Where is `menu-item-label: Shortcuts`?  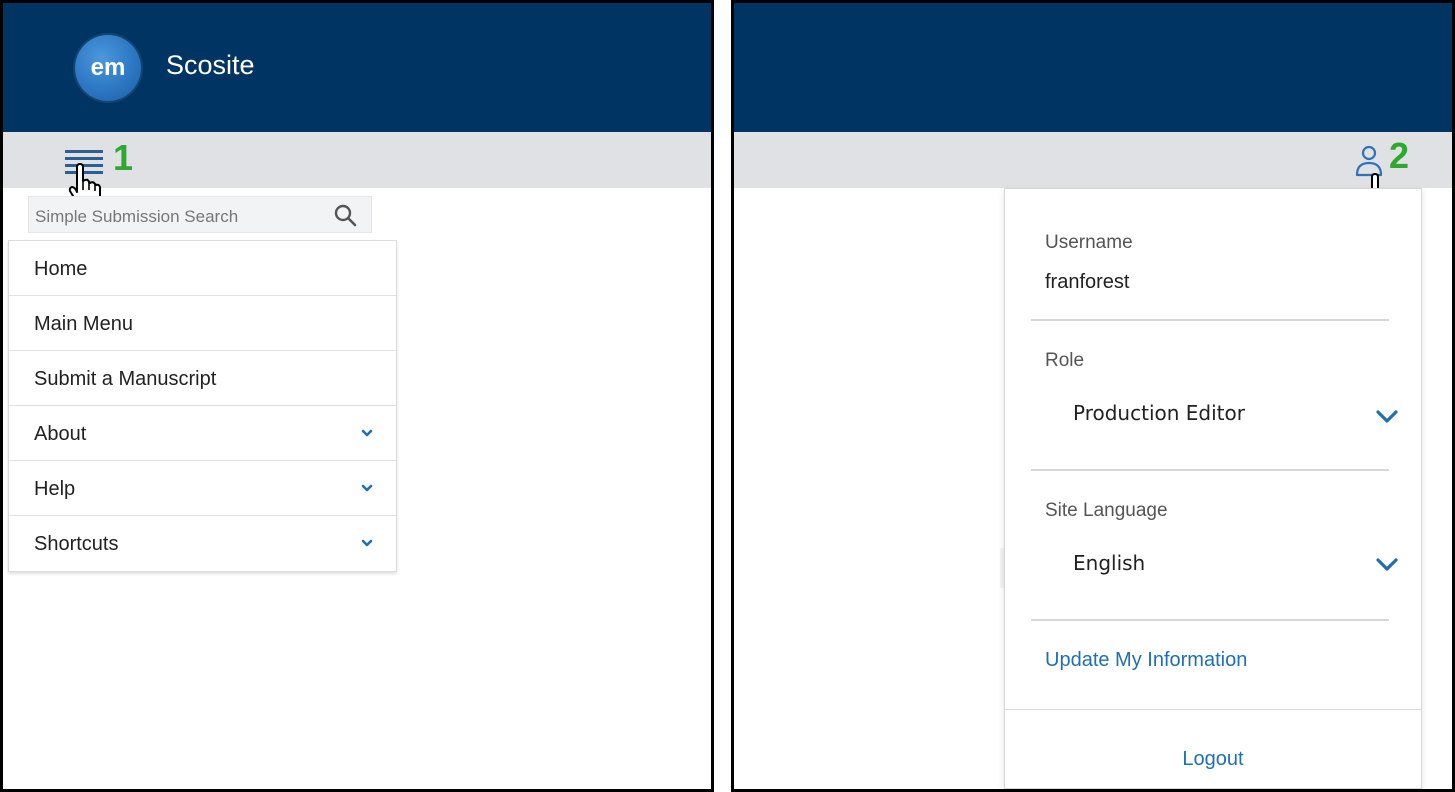 menu-item-label: Shortcuts is located at coordinates (76, 544).